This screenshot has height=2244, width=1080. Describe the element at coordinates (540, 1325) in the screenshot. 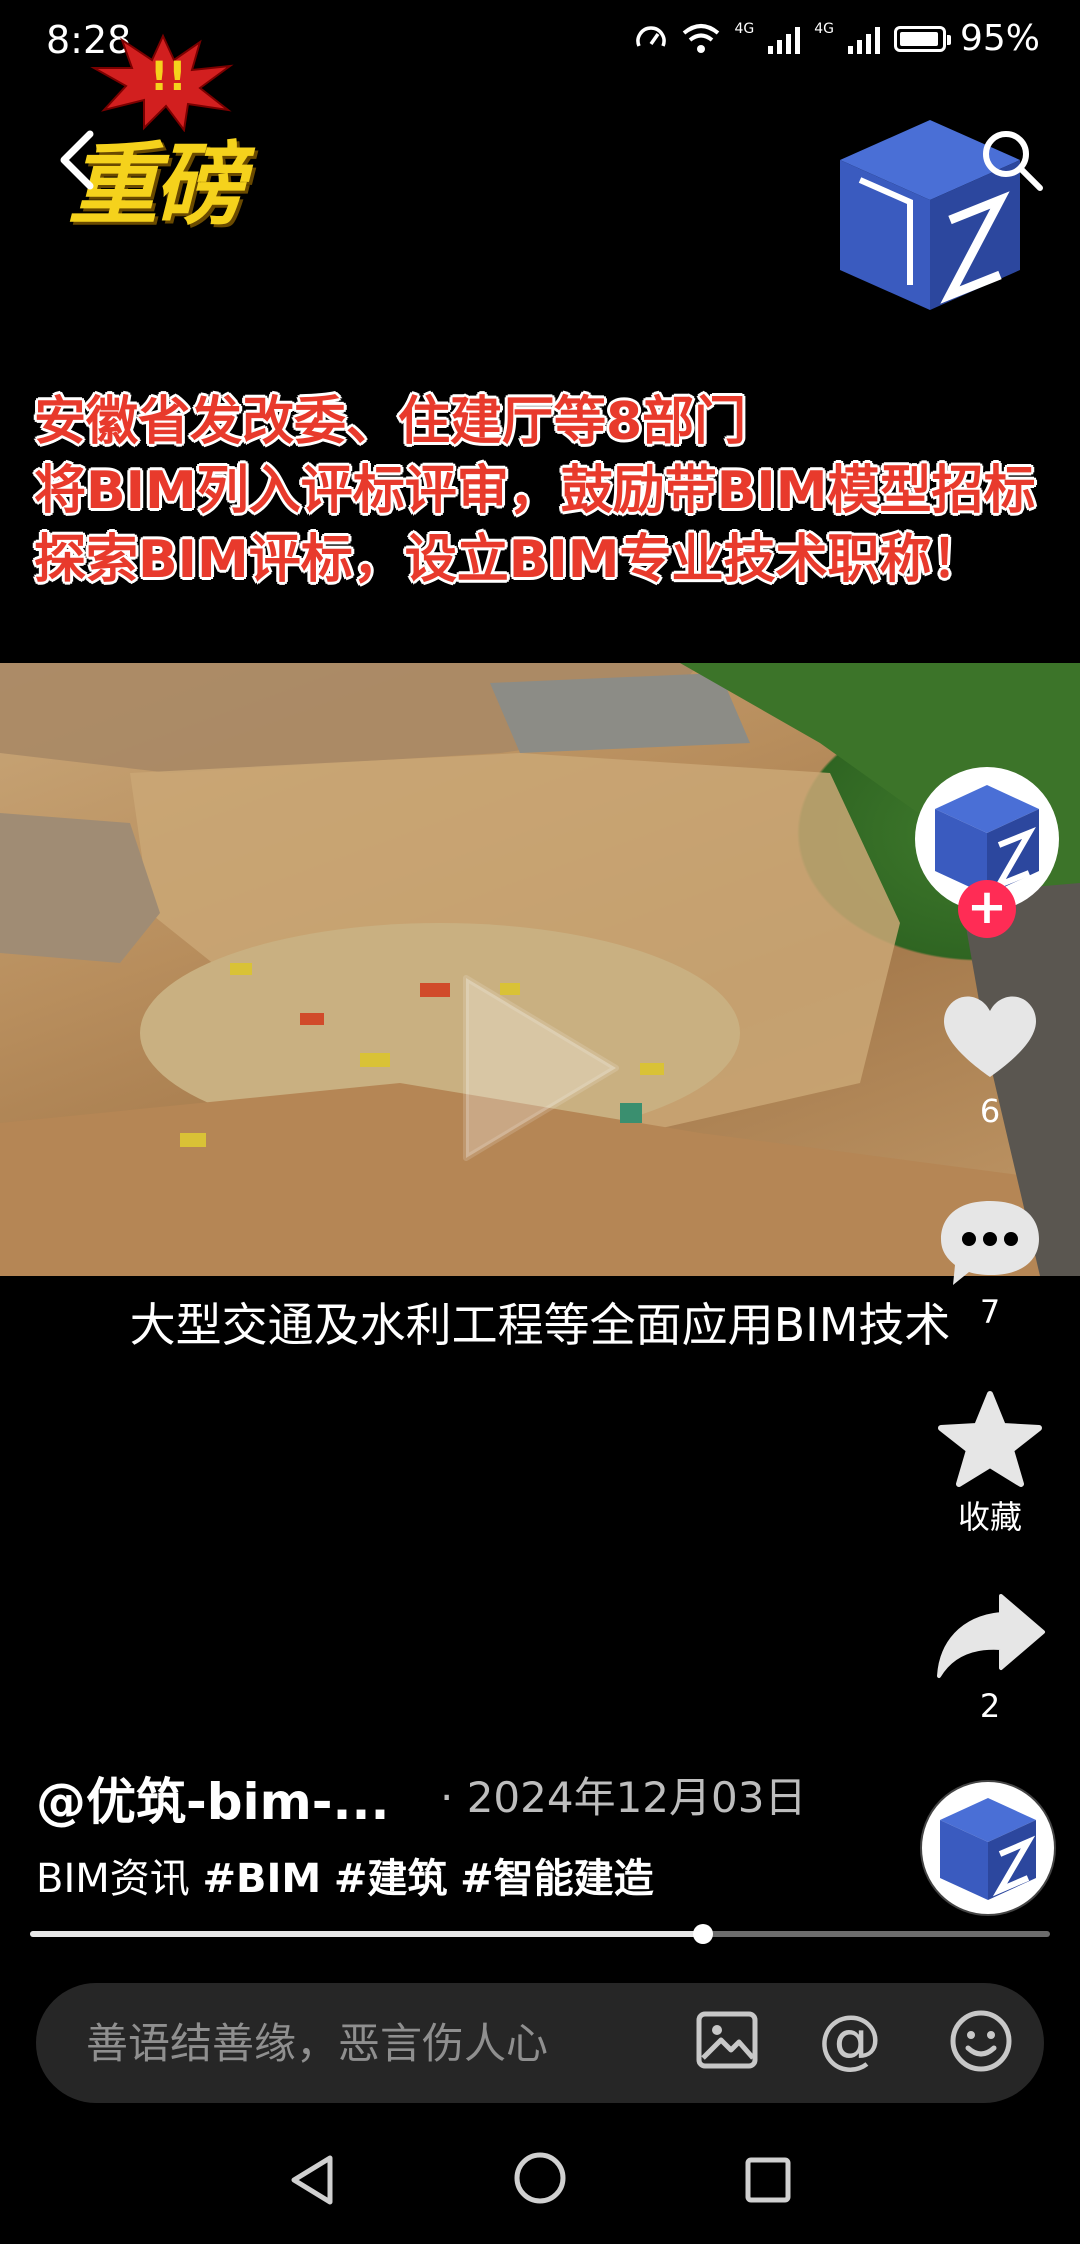

I see `video-subtitle: 大型交通及水利工程等全面应用BIM技术` at that location.